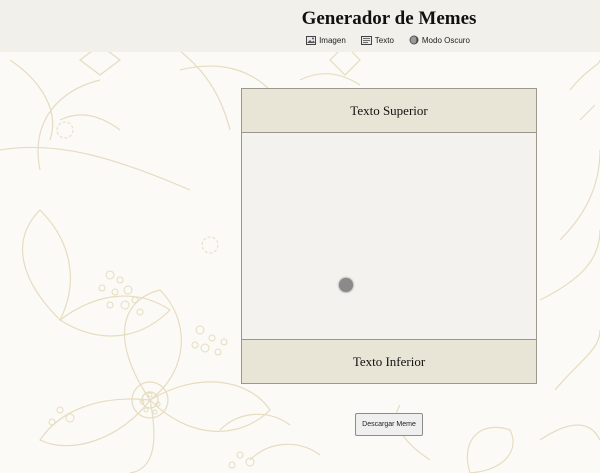 Image resolution: width=600 pixels, height=473 pixels. I want to click on dark-mode-button-label: Modo Oscuro, so click(445, 40).